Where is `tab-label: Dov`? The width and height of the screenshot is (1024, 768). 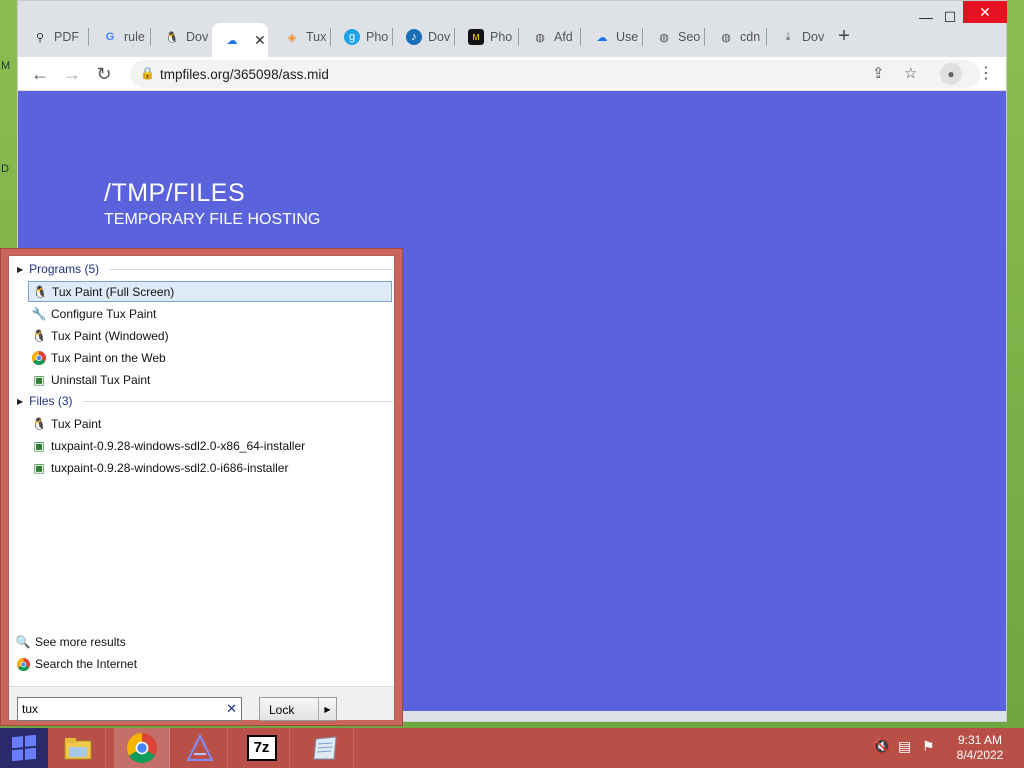 tab-label: Dov is located at coordinates (197, 37).